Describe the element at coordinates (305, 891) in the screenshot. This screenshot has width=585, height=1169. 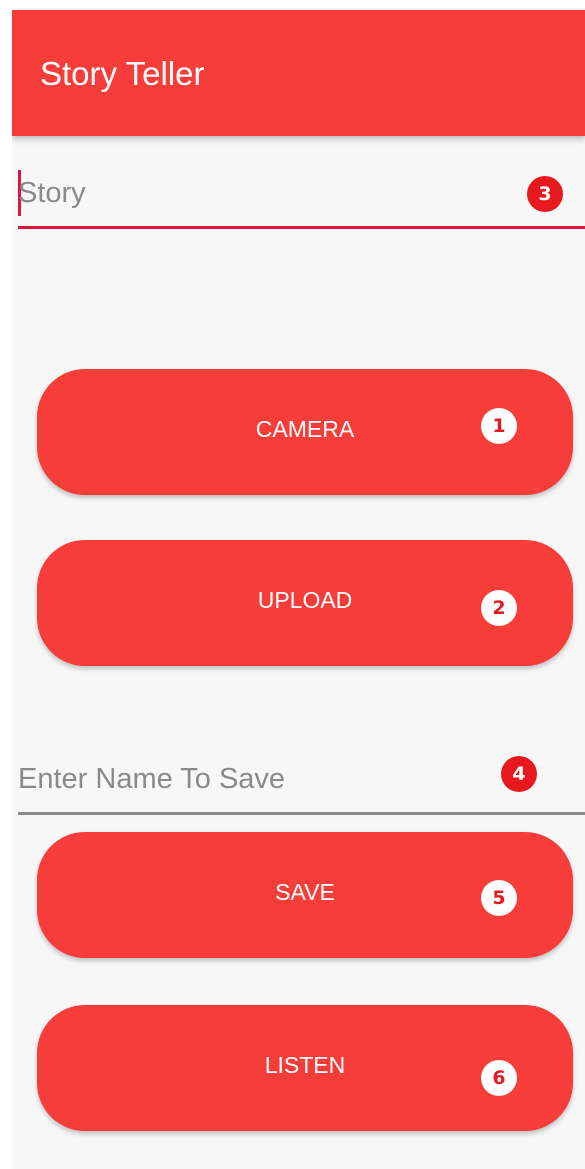
I see `save-button-label: SAVE` at that location.